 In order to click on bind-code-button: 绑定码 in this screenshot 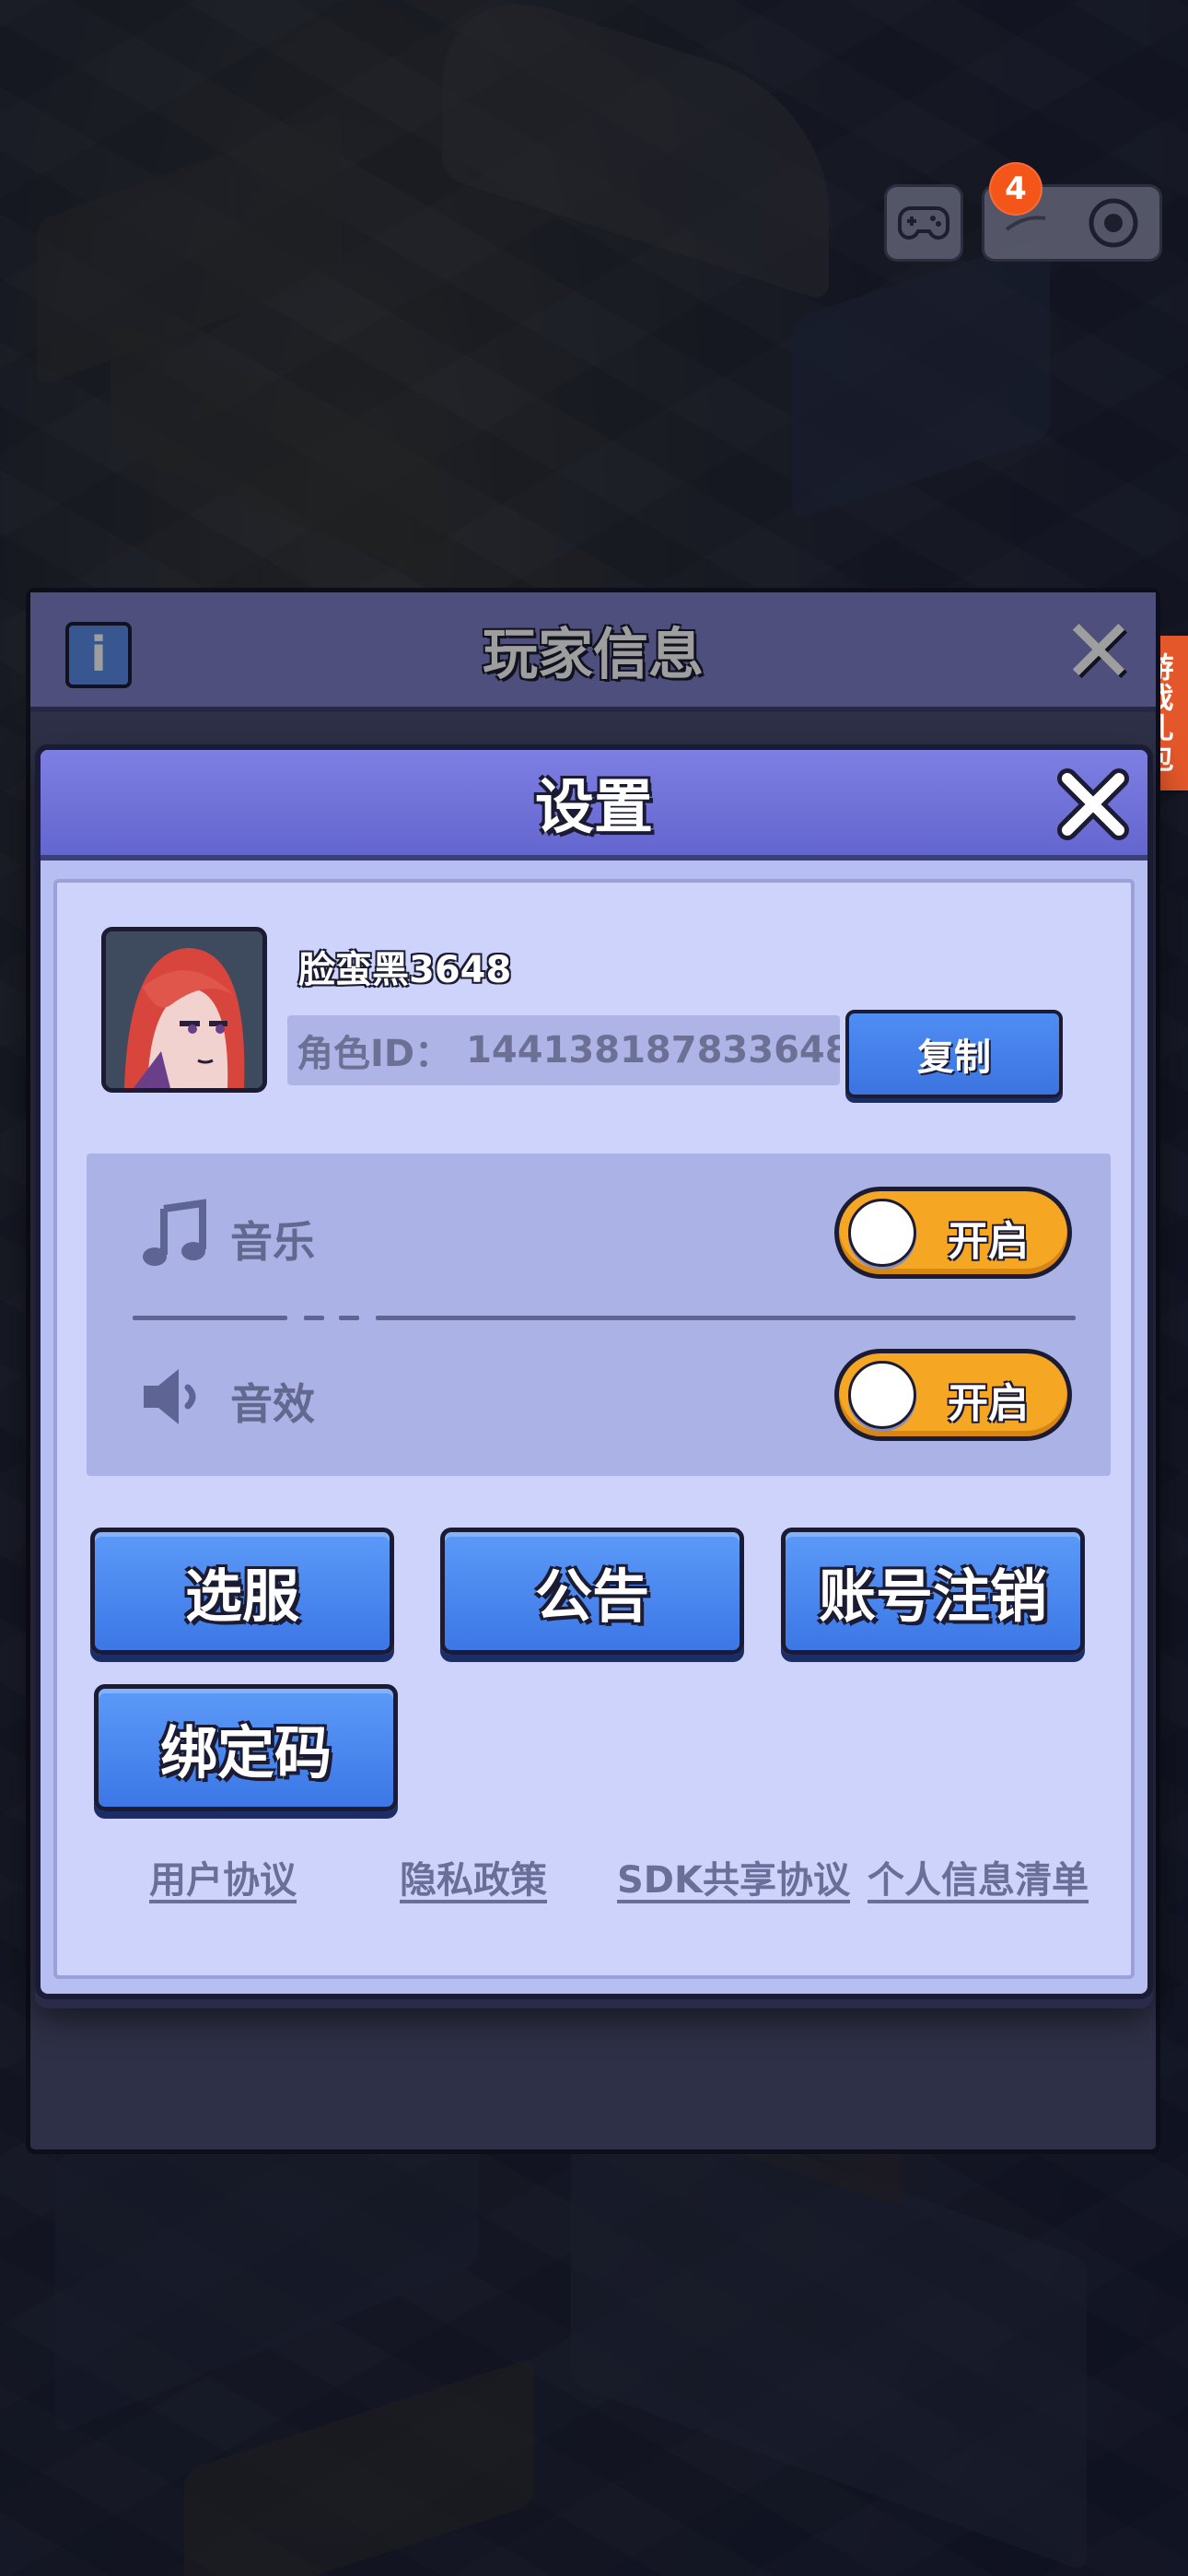, I will do `click(246, 1747)`.